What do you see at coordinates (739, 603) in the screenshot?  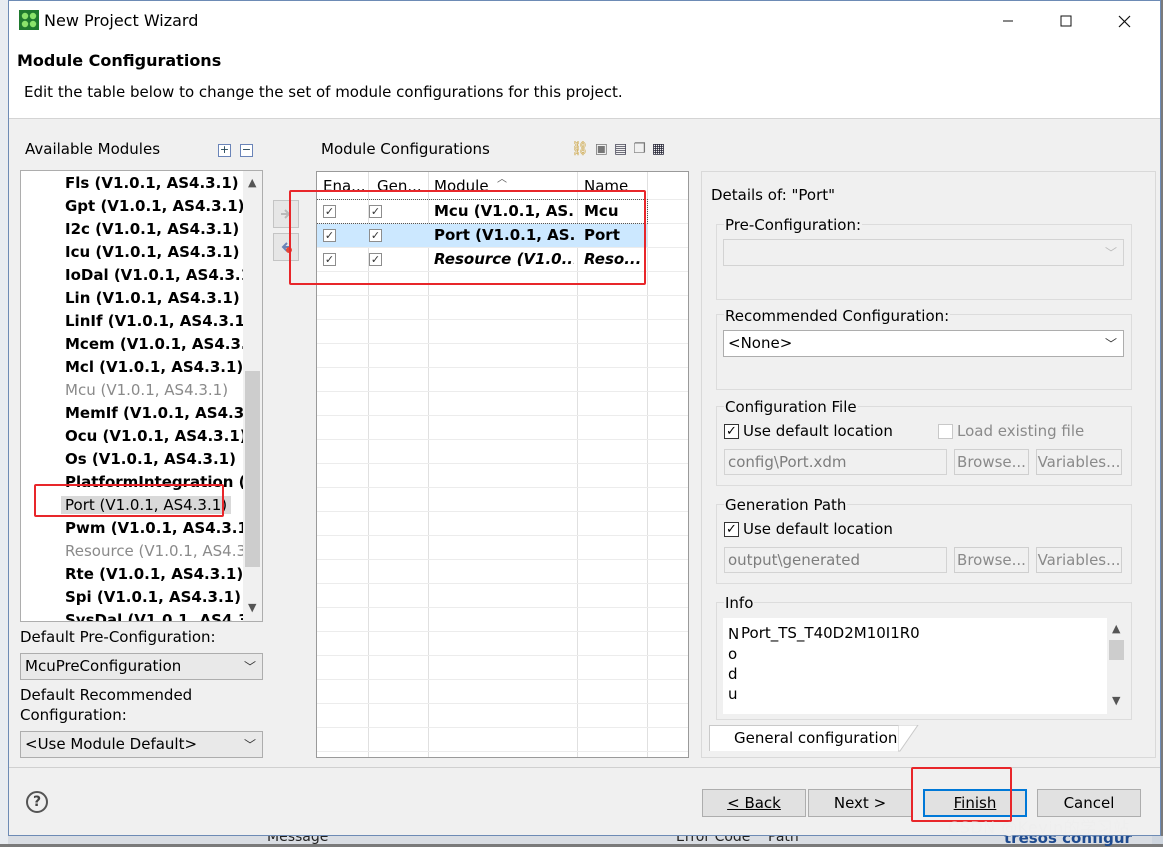 I see `info-label: Info` at bounding box center [739, 603].